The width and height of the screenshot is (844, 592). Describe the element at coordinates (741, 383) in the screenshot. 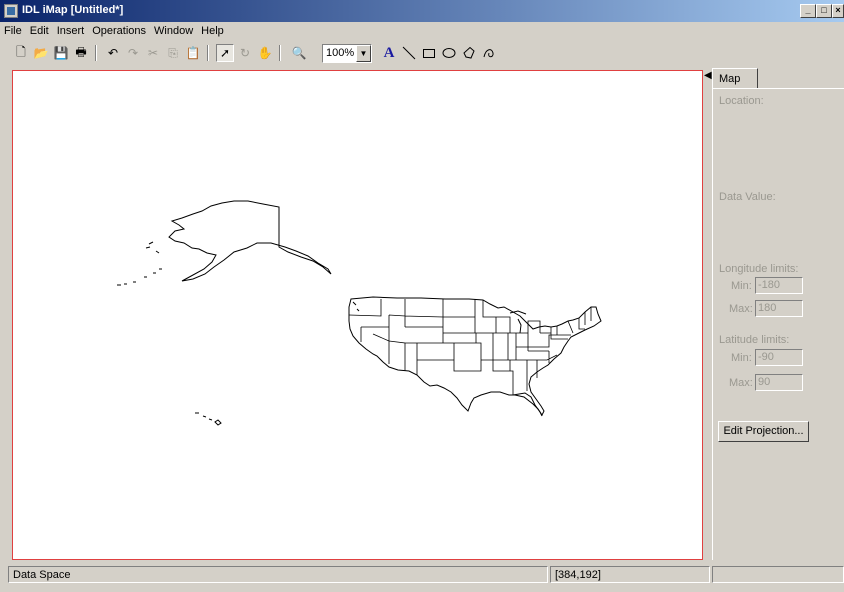

I see `lat-max-label: Max:` at that location.